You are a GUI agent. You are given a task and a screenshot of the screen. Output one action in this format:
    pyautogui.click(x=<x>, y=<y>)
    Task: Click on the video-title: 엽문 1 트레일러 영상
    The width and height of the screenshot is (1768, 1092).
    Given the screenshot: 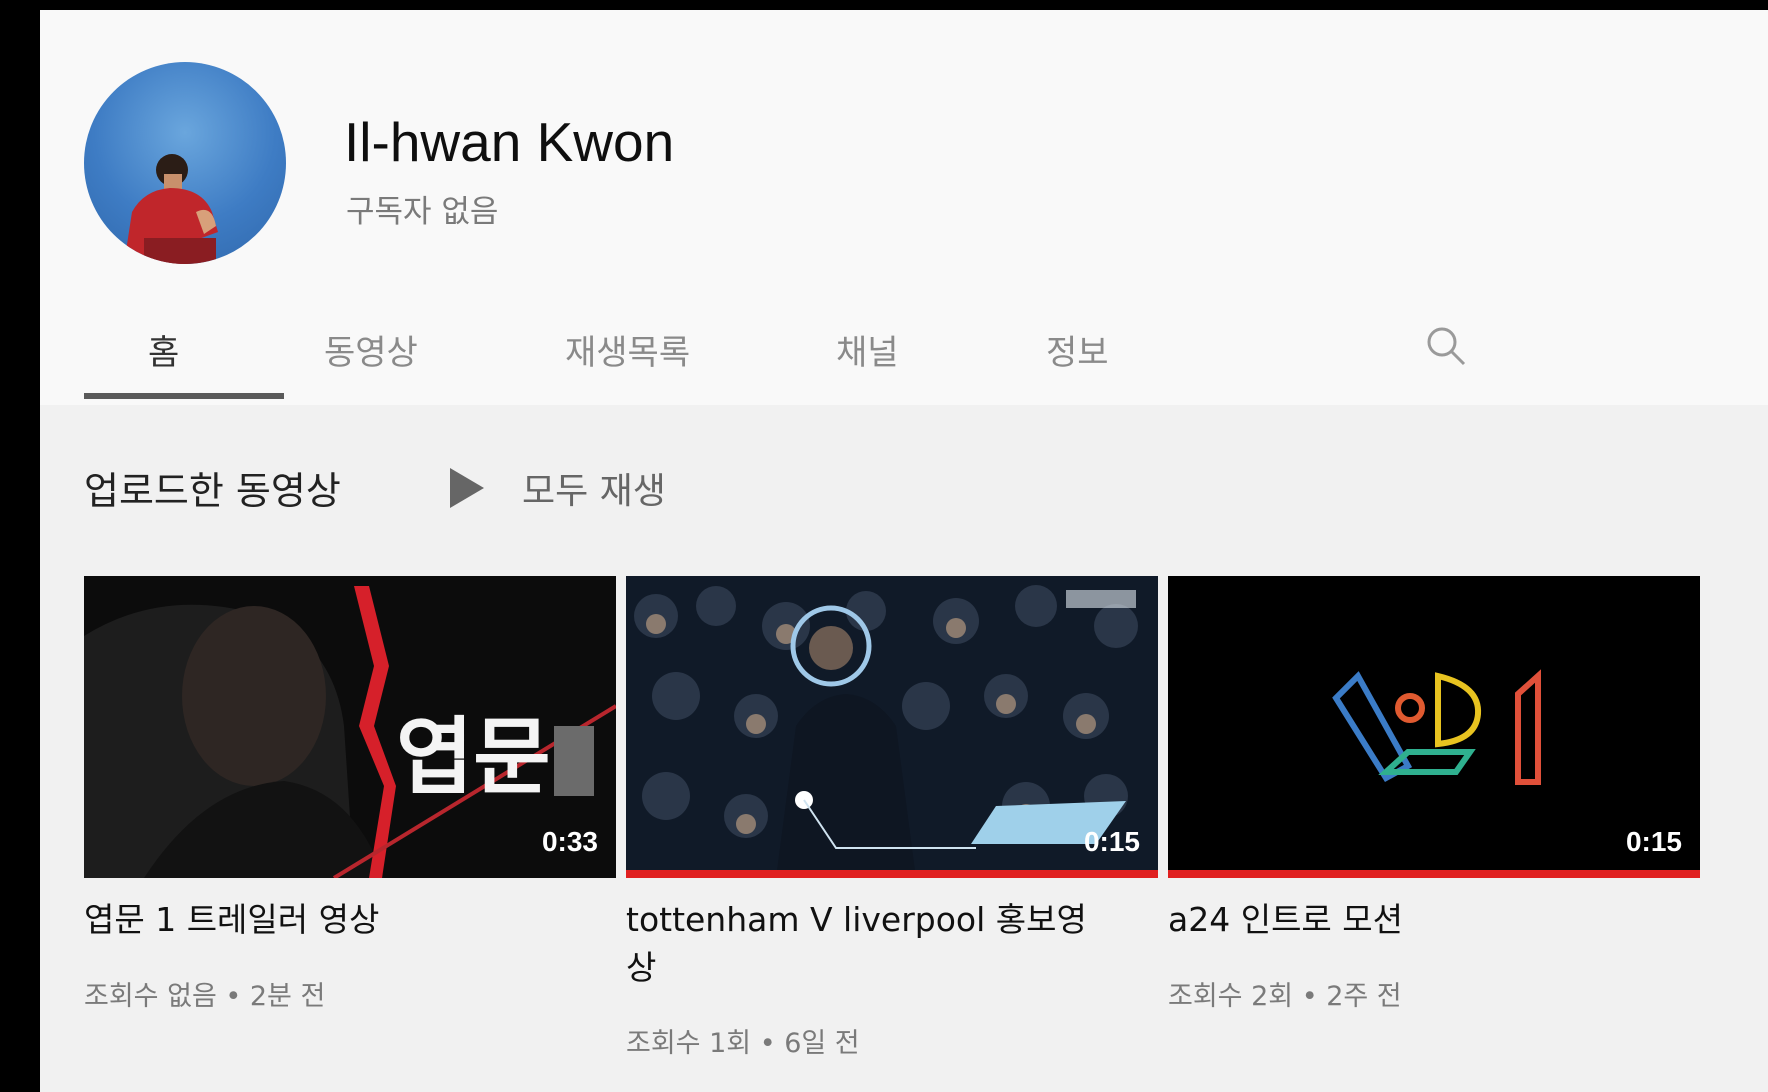 What is the action you would take?
    pyautogui.click(x=319, y=920)
    